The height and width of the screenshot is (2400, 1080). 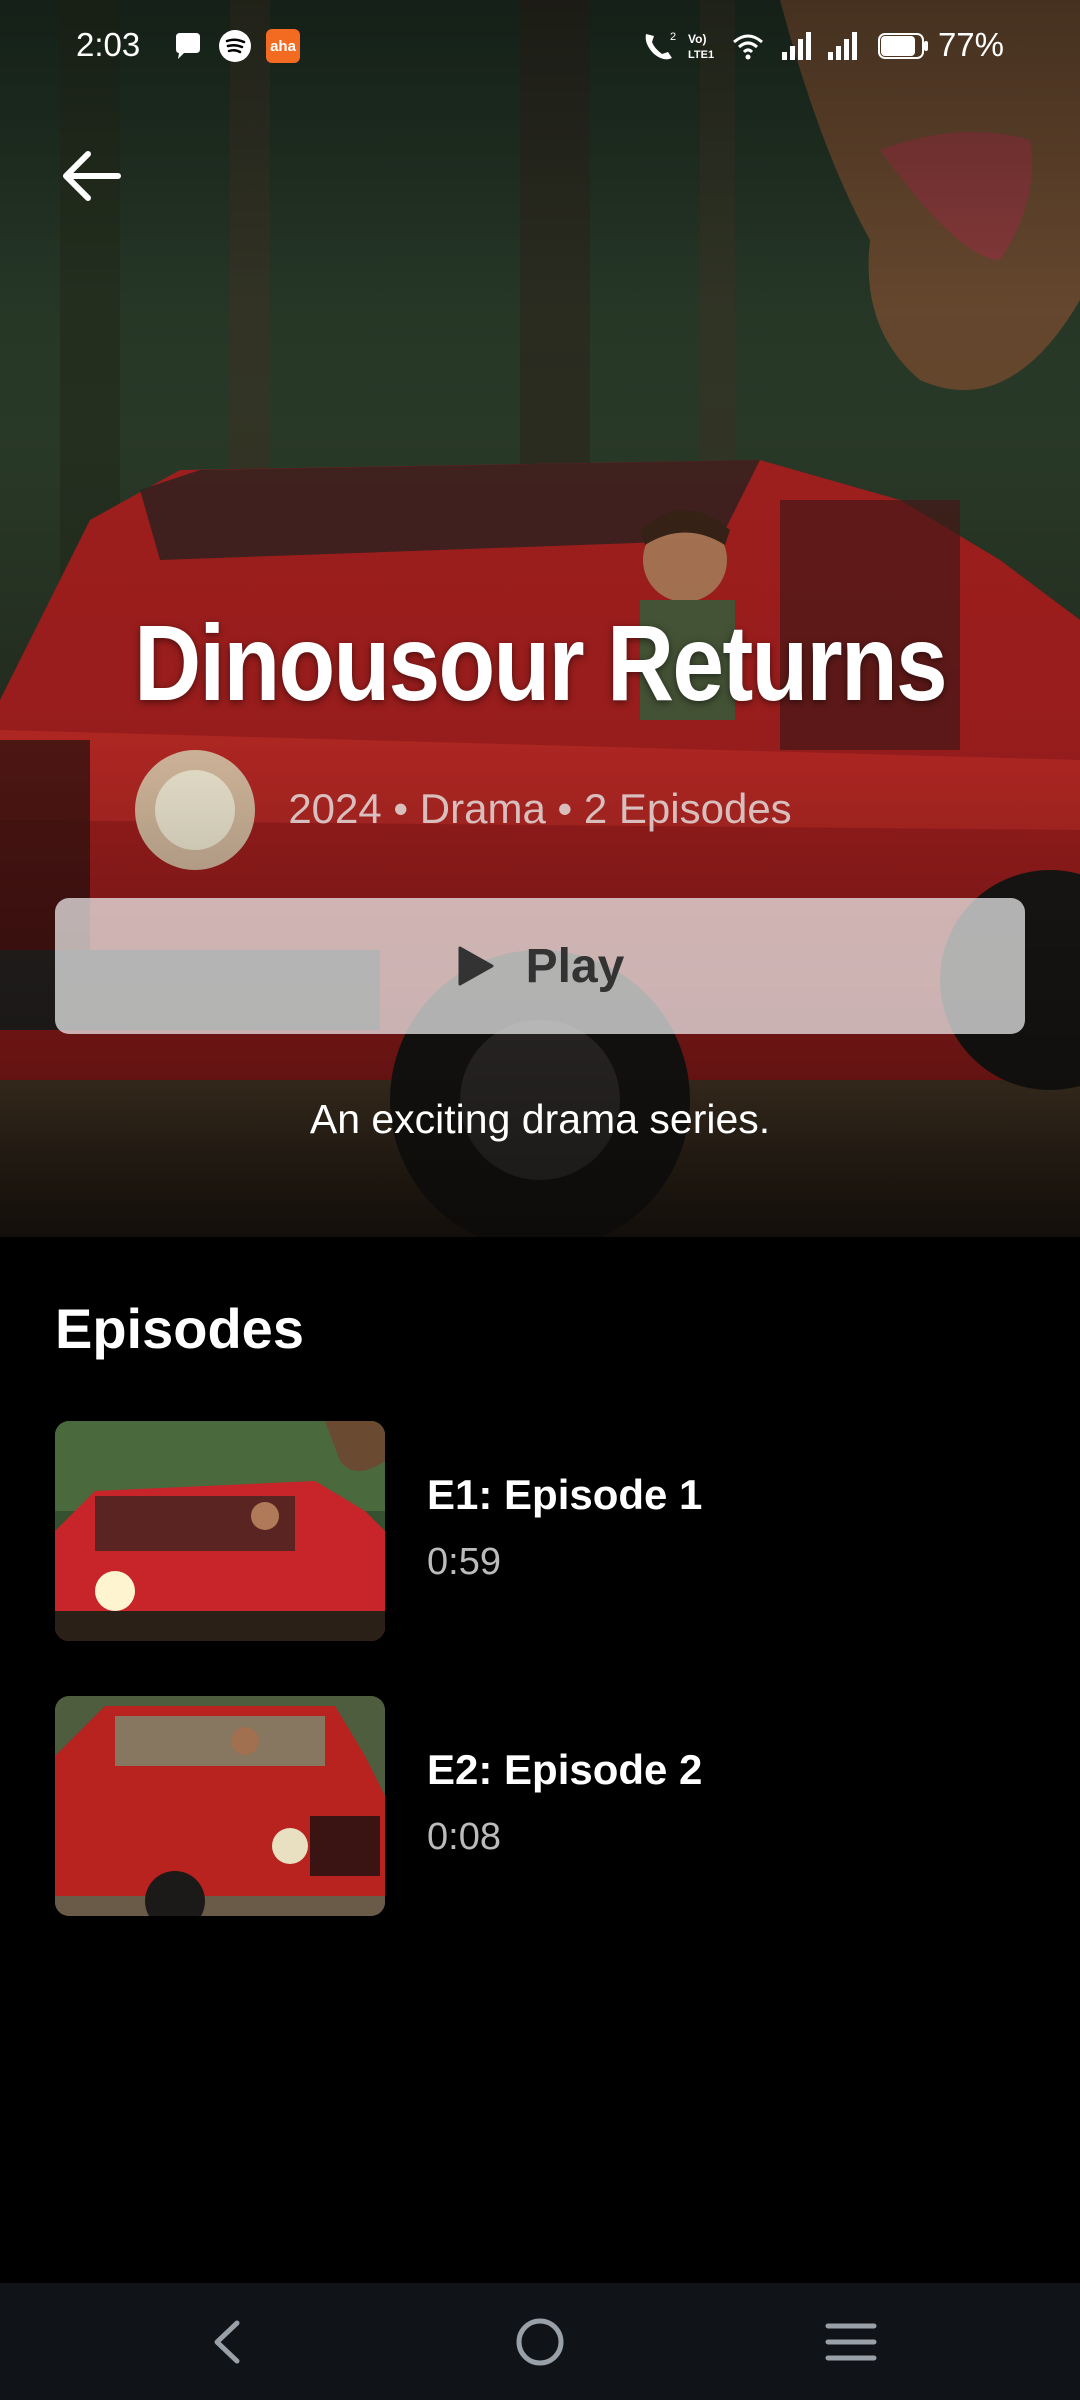 What do you see at coordinates (673, 37) in the screenshot?
I see `svg-text: 2` at bounding box center [673, 37].